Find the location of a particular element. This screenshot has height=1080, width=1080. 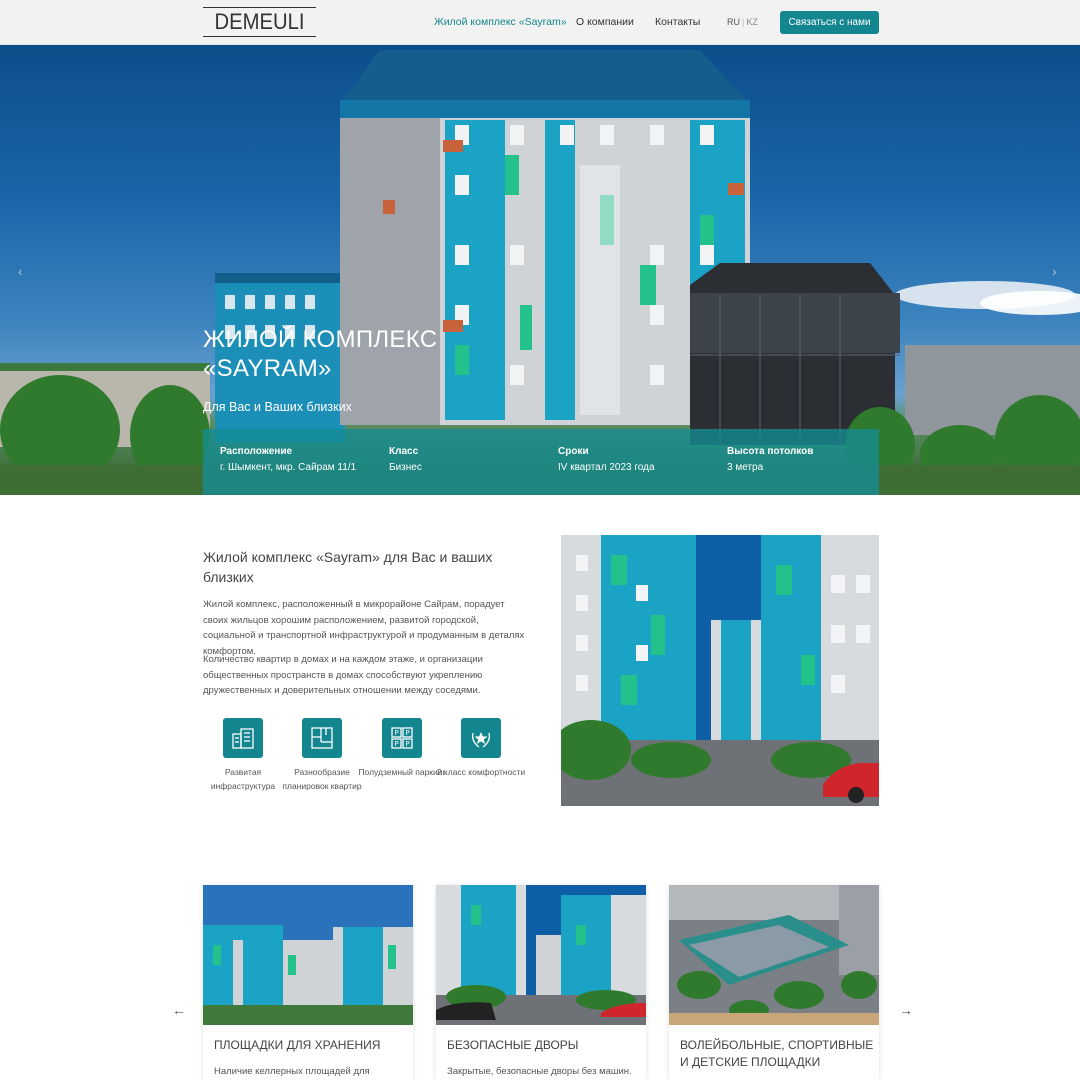

hero-next-arrow: › is located at coordinates (1054, 271).